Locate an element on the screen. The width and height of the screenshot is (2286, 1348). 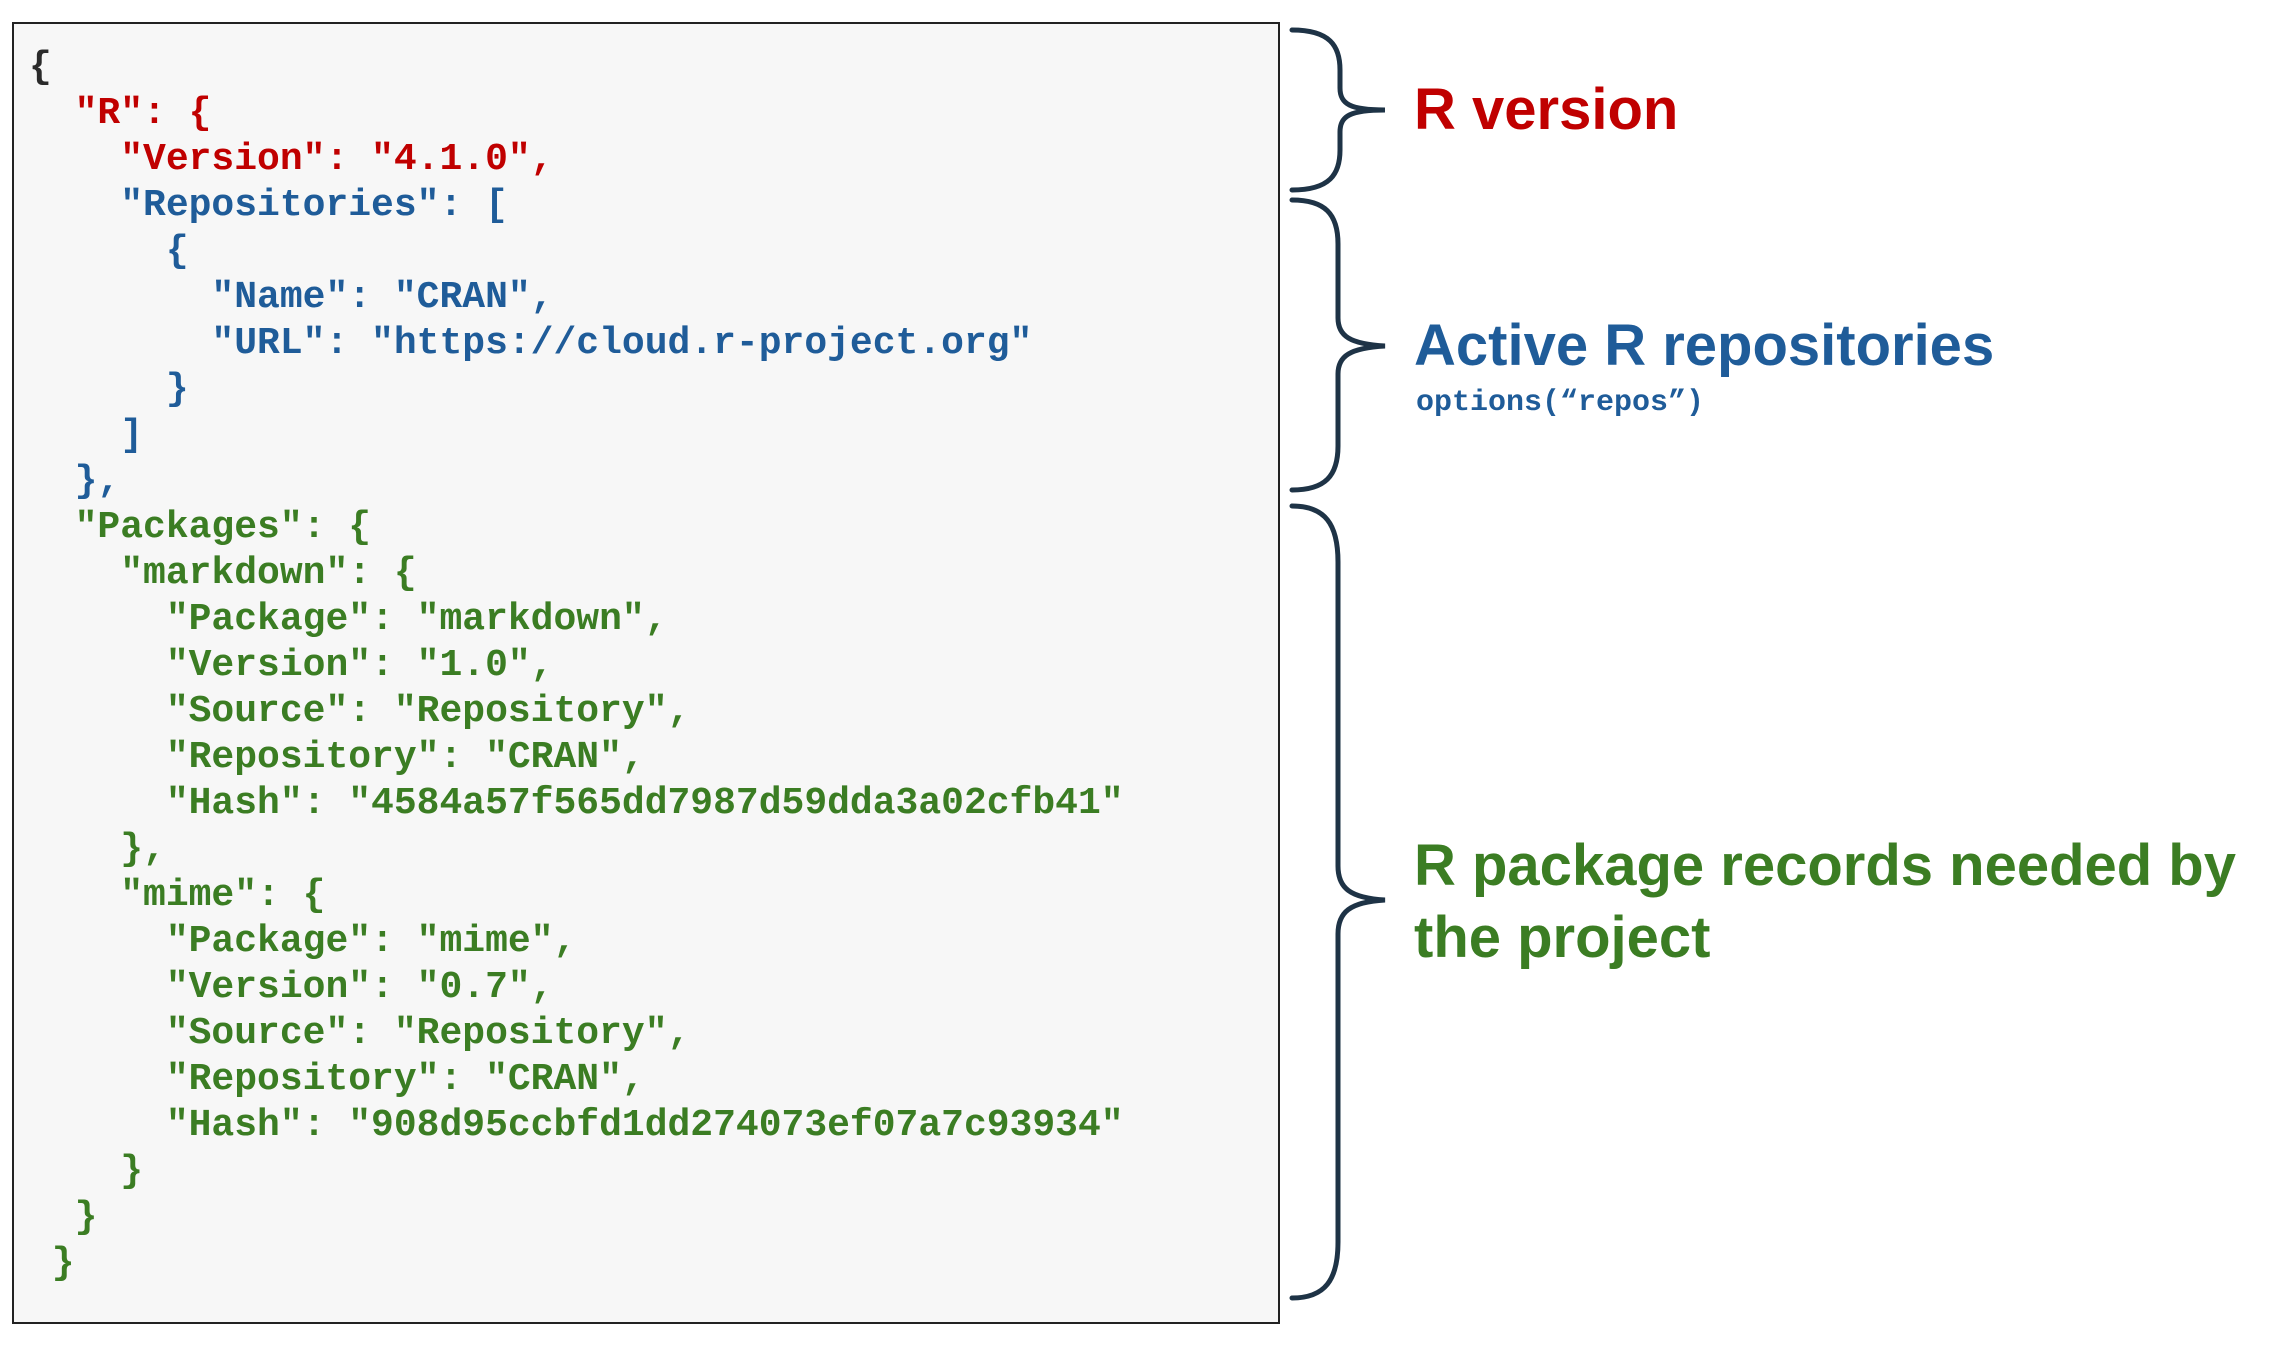
brace-r-version is located at coordinates (1337, 110).